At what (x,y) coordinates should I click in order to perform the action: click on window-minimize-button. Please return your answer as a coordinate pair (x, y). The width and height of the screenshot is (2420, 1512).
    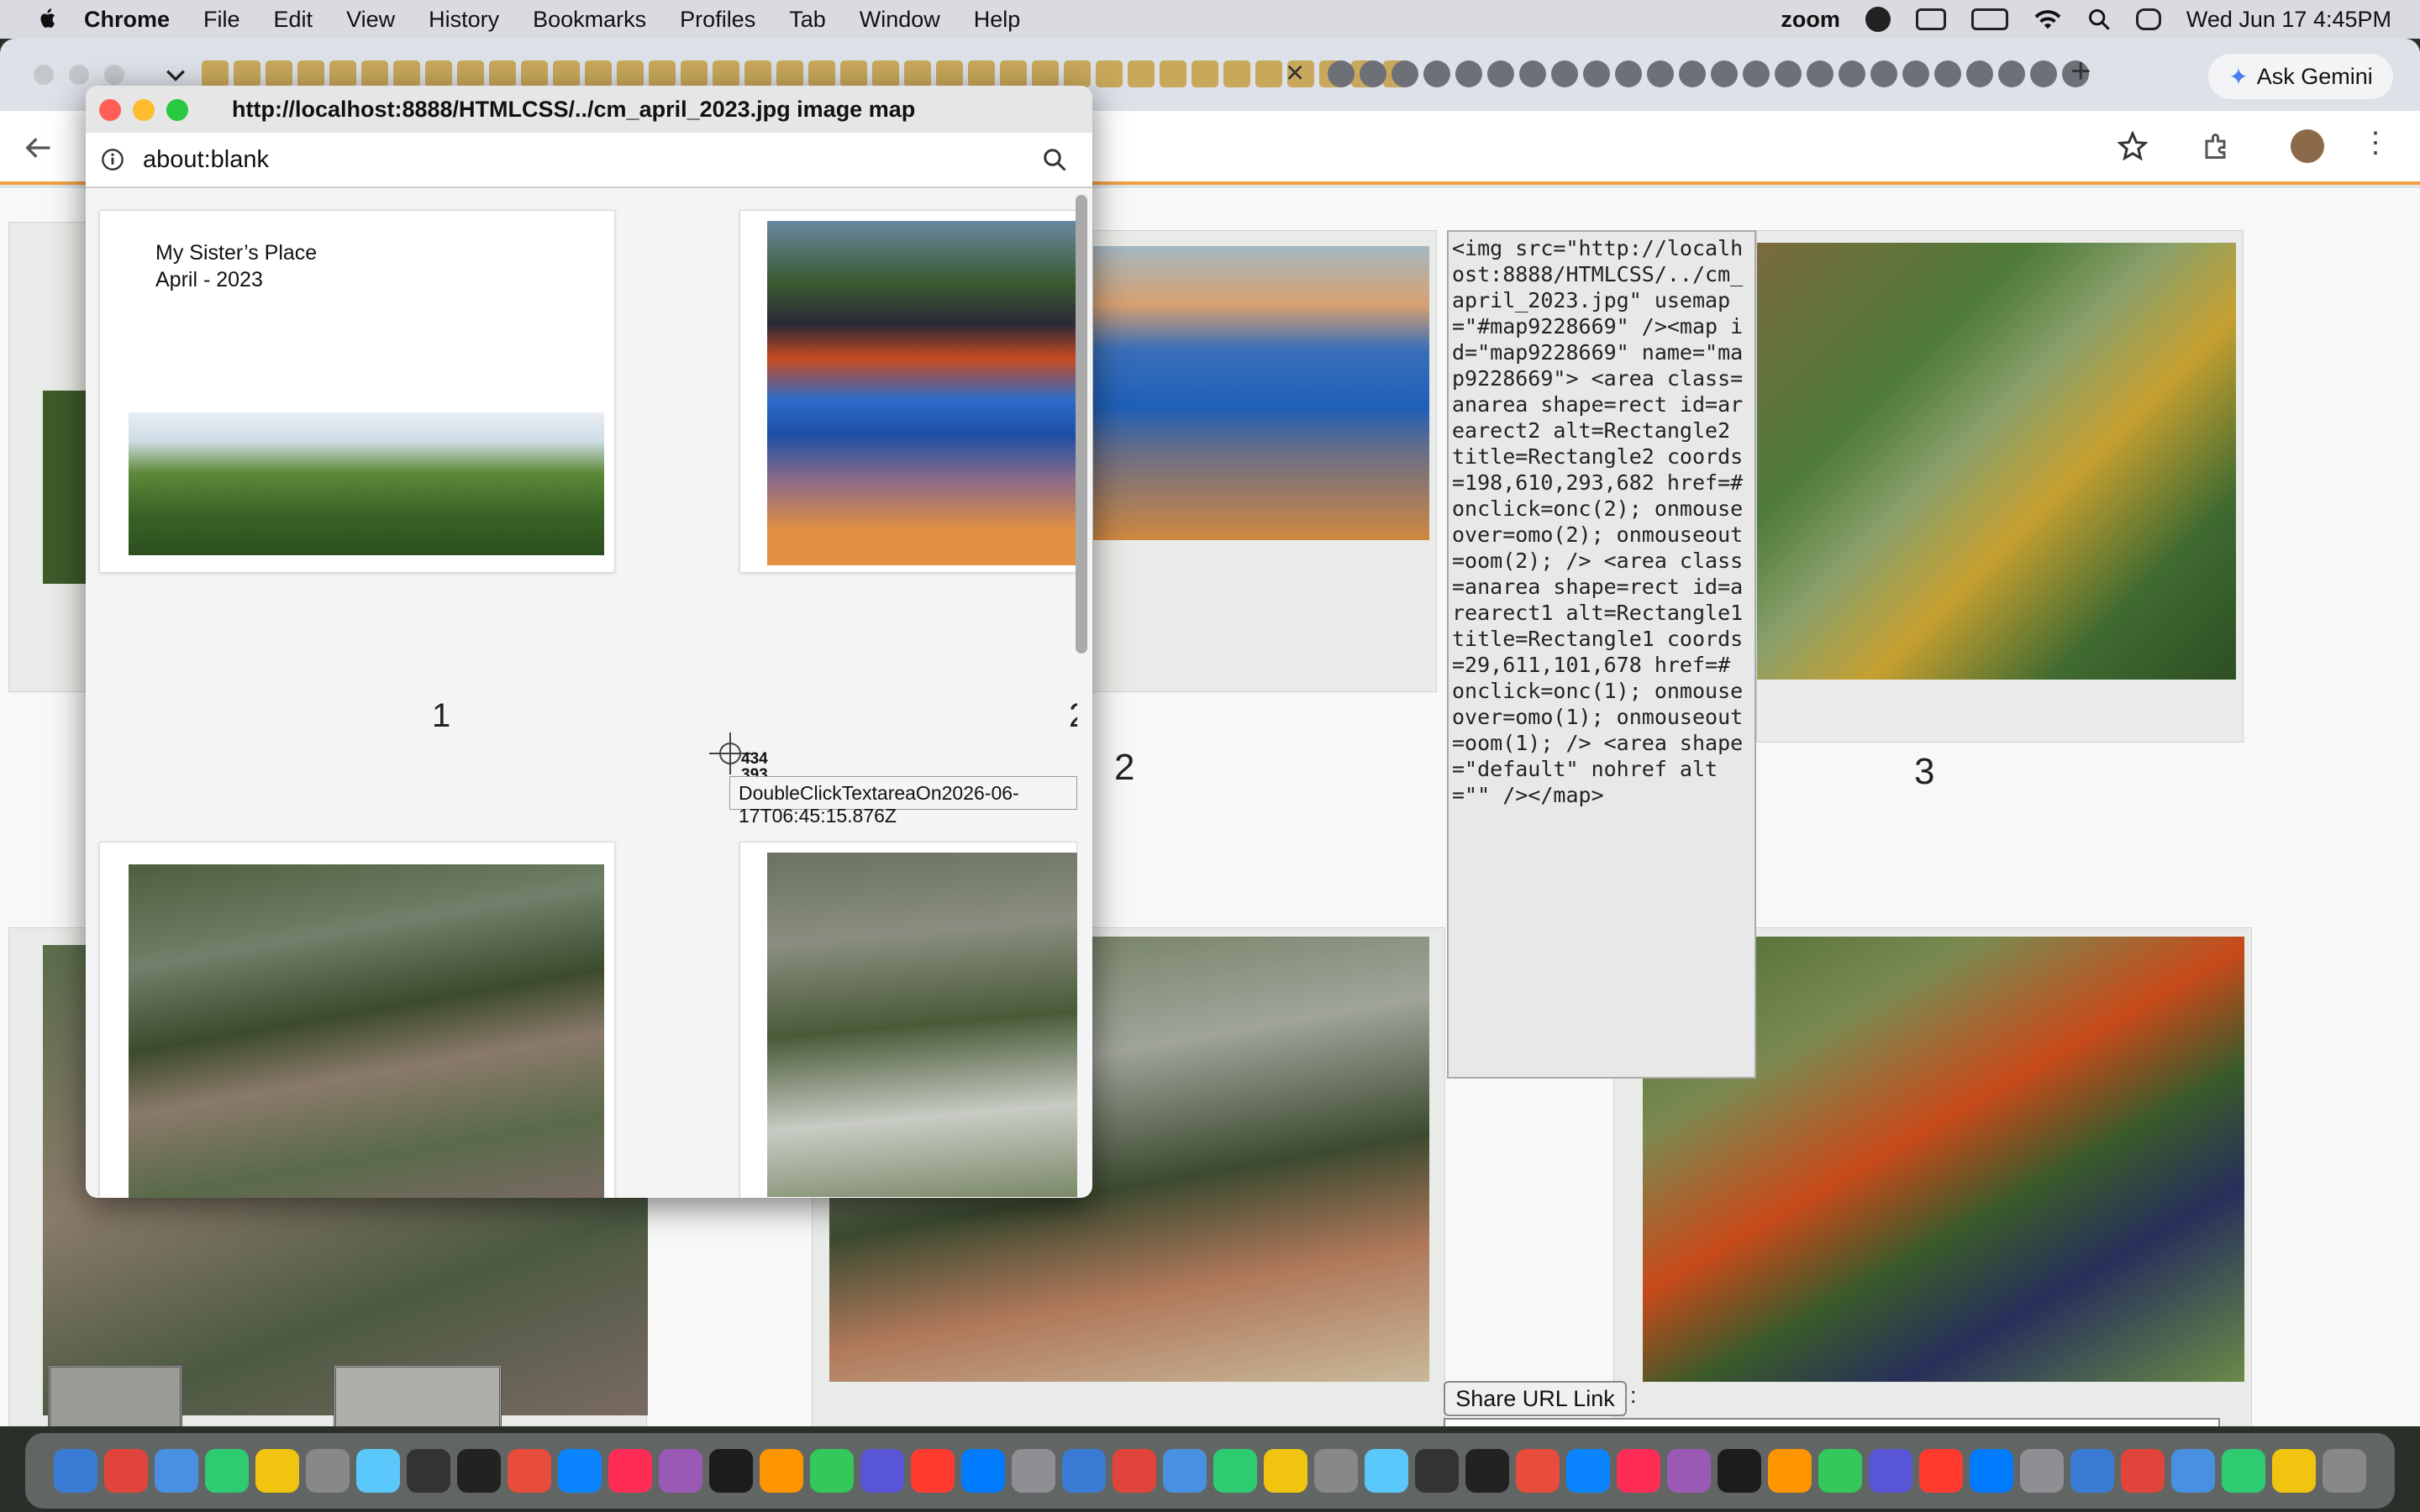
    Looking at the image, I should click on (79, 75).